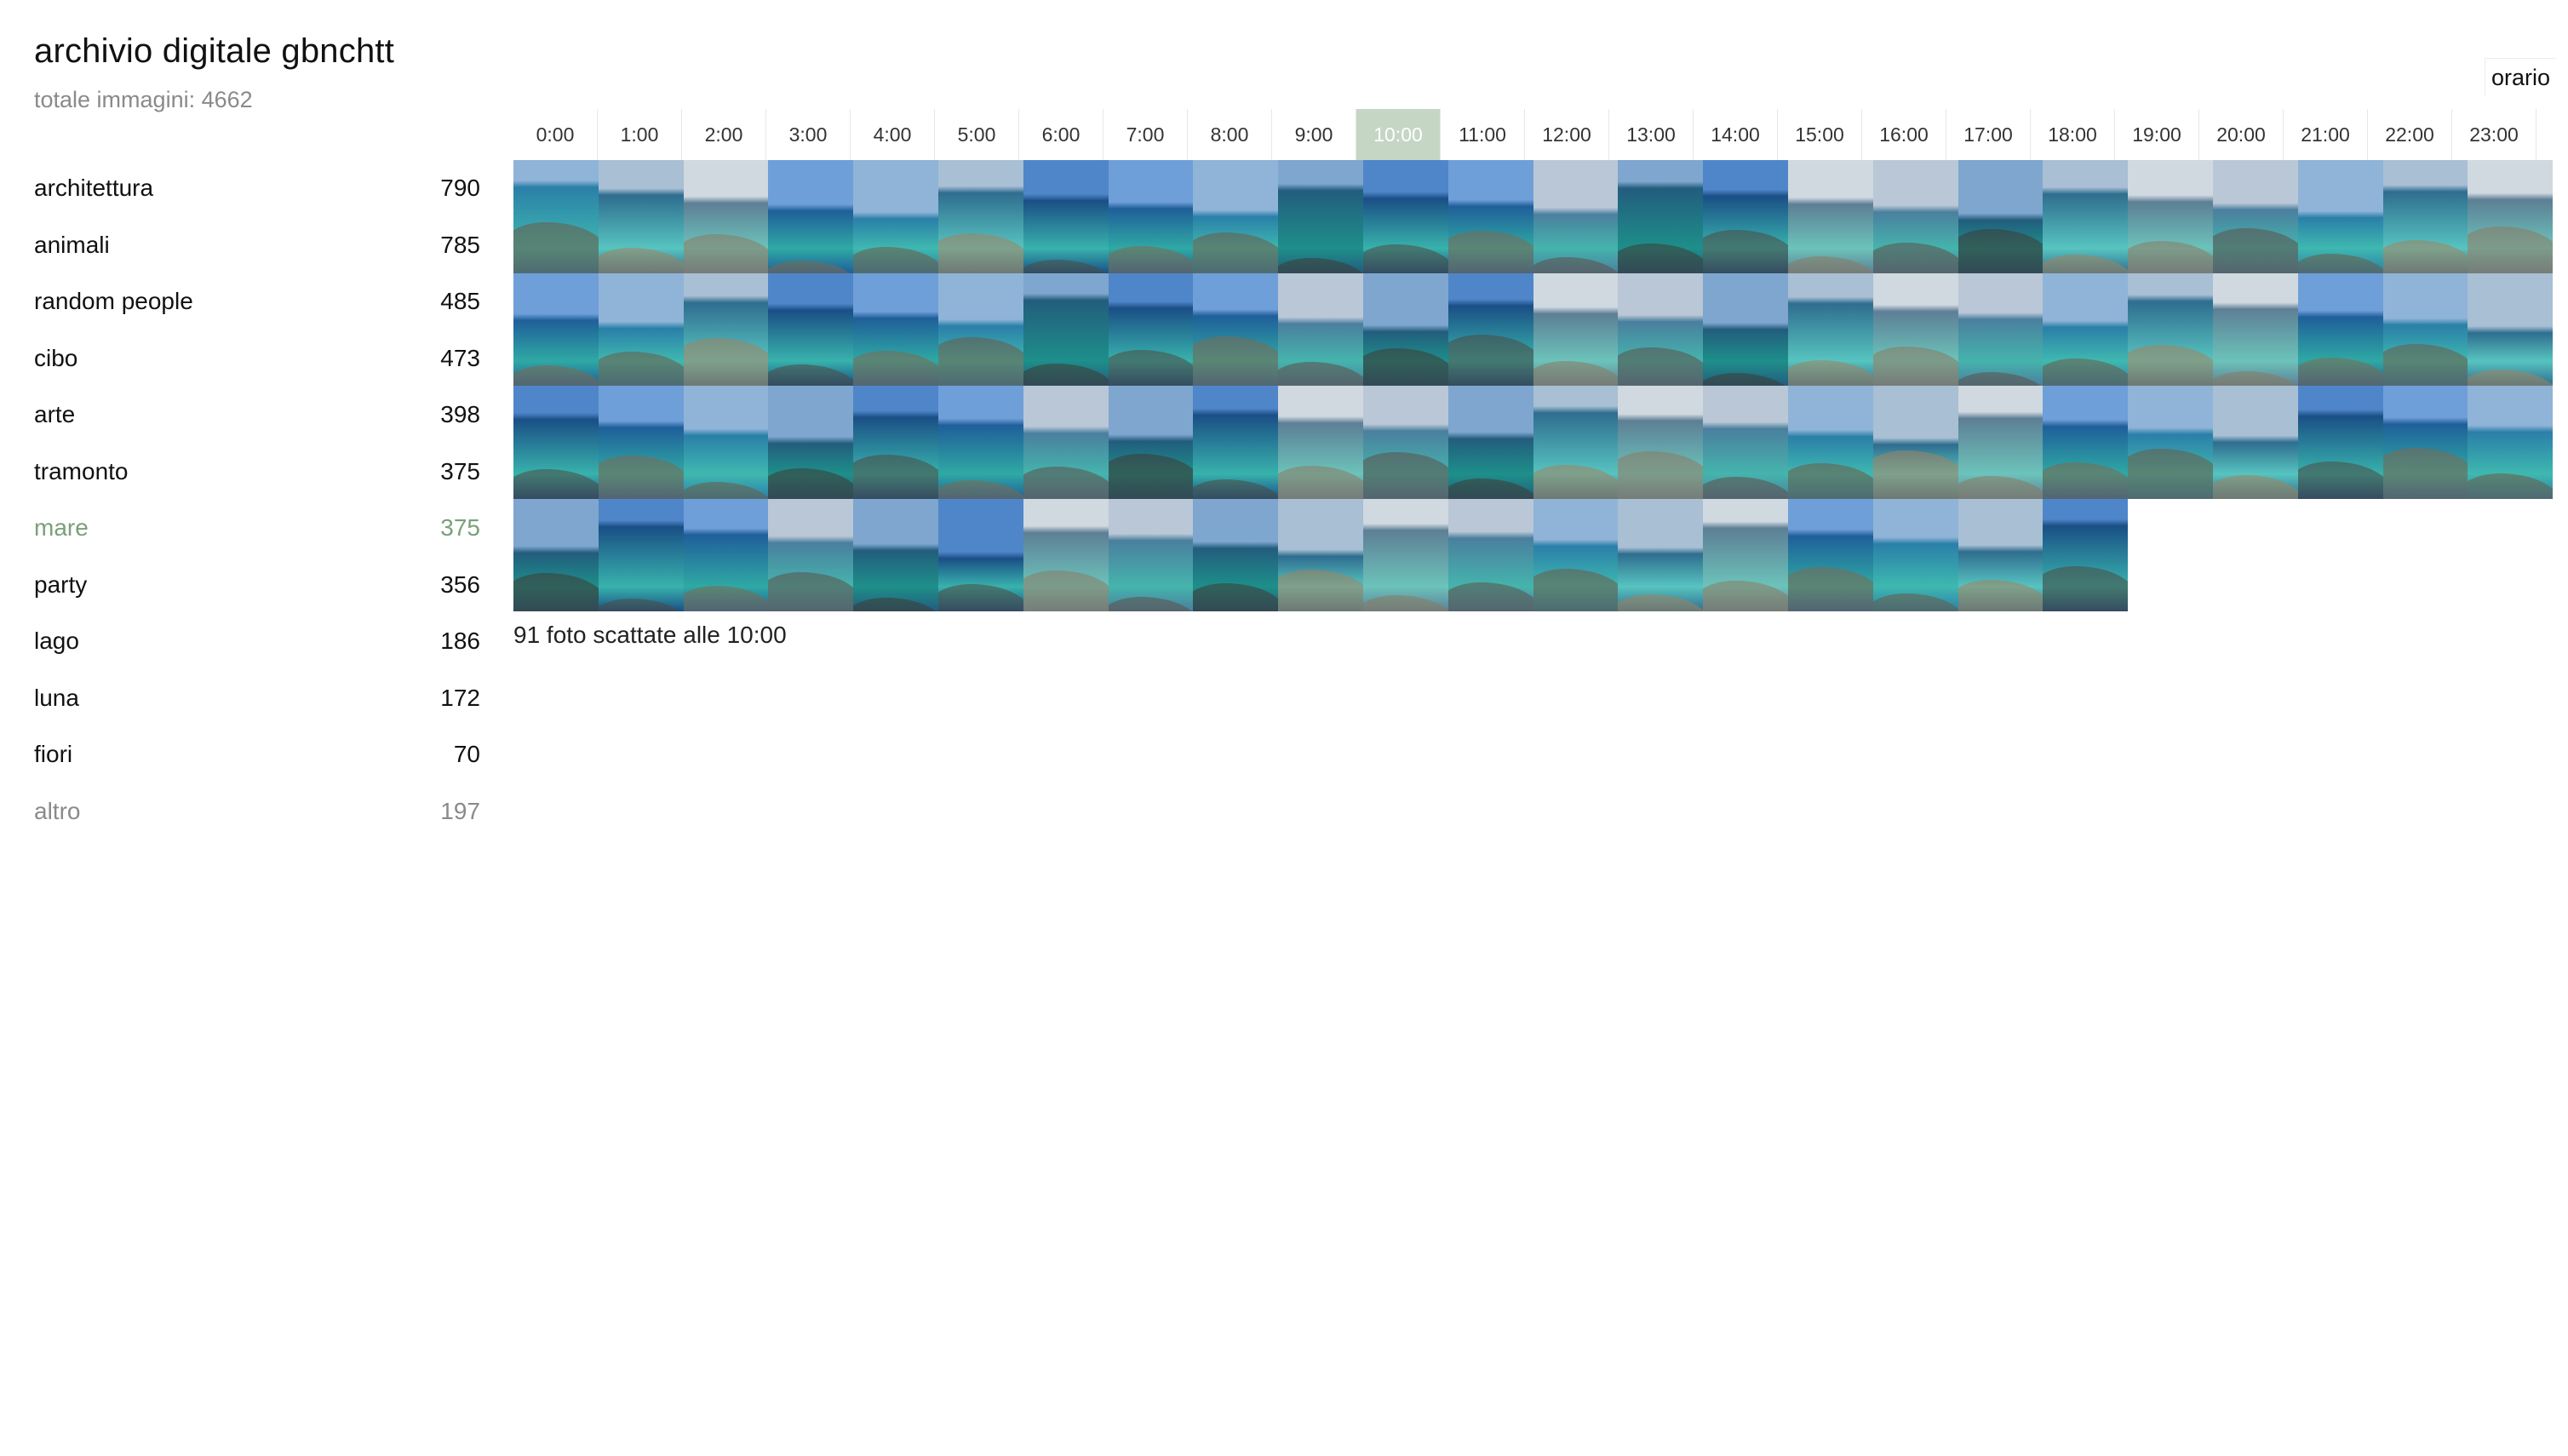  Describe the element at coordinates (2494, 135) in the screenshot. I see `hour-tab-23-00: 23:00` at that location.